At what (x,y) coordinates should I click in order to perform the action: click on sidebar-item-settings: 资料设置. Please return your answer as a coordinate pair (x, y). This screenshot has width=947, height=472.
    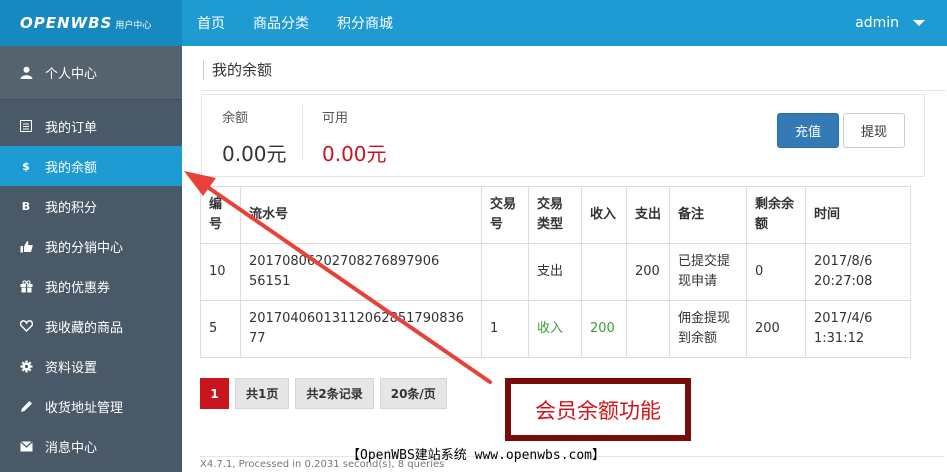
    Looking at the image, I should click on (91, 366).